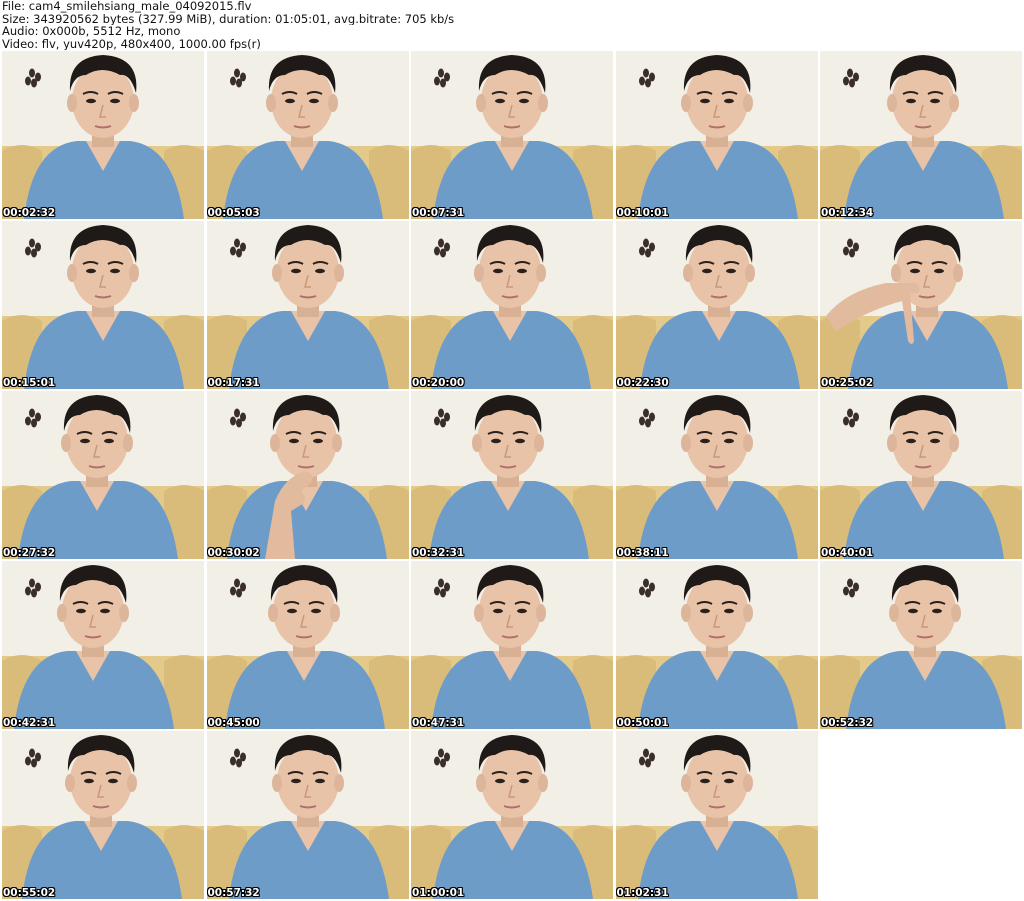  Describe the element at coordinates (438, 213) in the screenshot. I see `frame-timestamp: 00:07:31` at that location.